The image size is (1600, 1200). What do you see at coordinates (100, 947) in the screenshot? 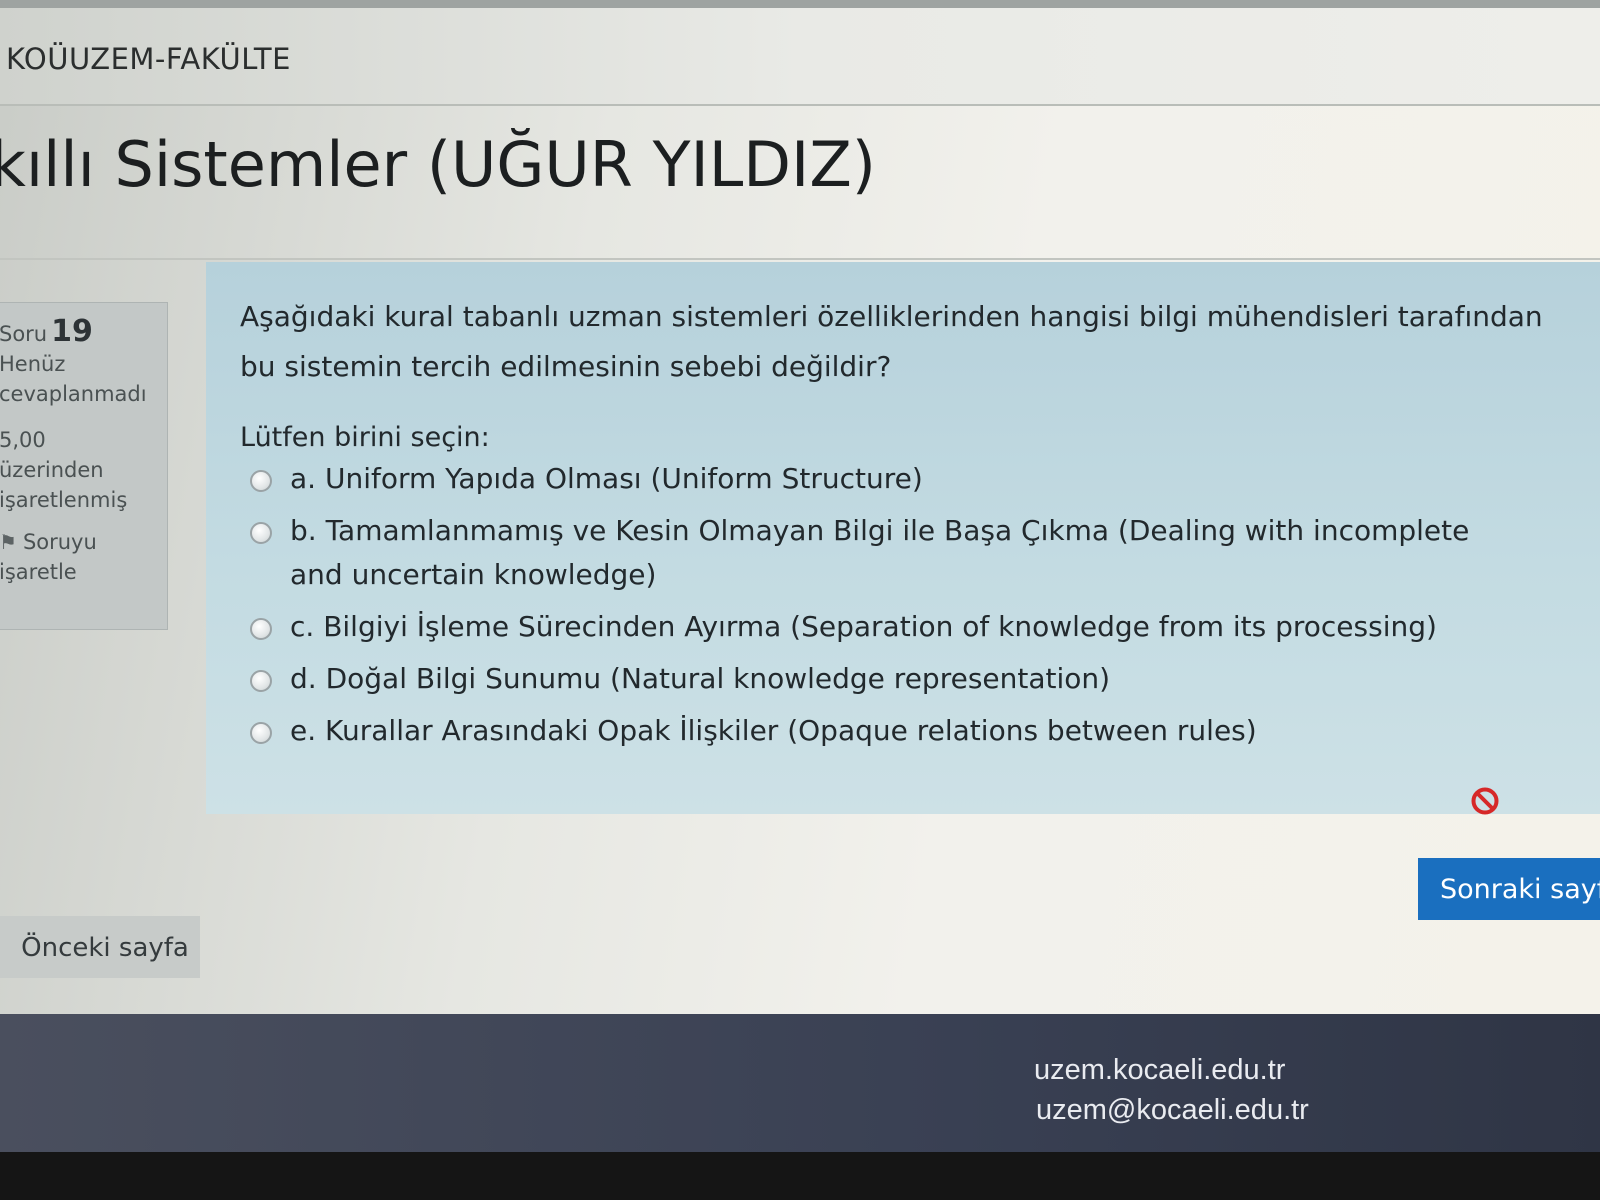
I see `previous-page-button: Önceki sayfa` at bounding box center [100, 947].